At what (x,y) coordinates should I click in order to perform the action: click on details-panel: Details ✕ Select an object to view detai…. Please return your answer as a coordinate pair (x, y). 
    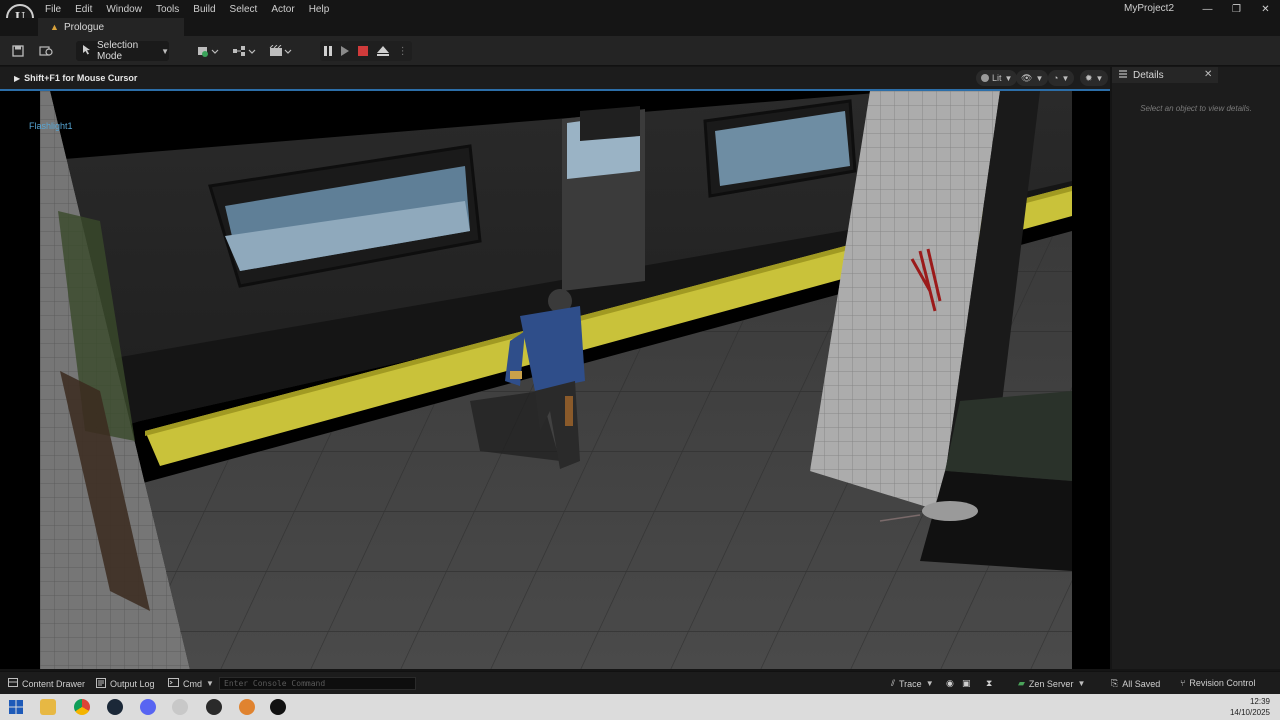
    Looking at the image, I should click on (1196, 368).